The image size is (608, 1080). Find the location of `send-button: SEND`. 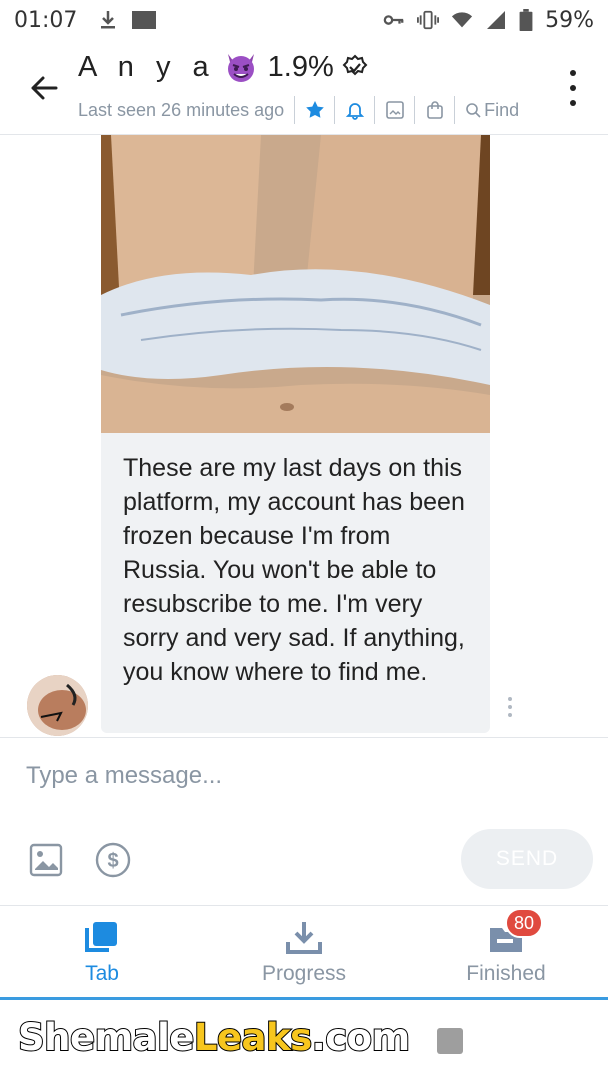

send-button: SEND is located at coordinates (527, 859).